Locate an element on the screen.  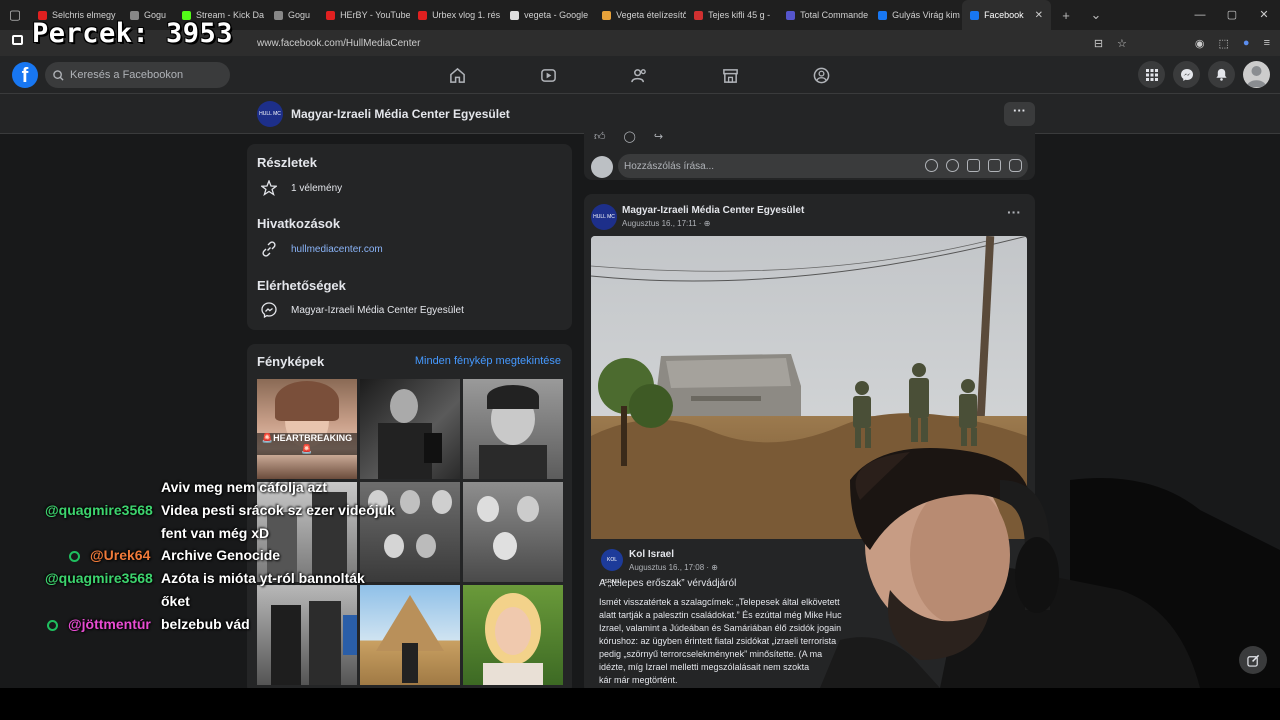
camera-icon is located at coordinates (973, 165).